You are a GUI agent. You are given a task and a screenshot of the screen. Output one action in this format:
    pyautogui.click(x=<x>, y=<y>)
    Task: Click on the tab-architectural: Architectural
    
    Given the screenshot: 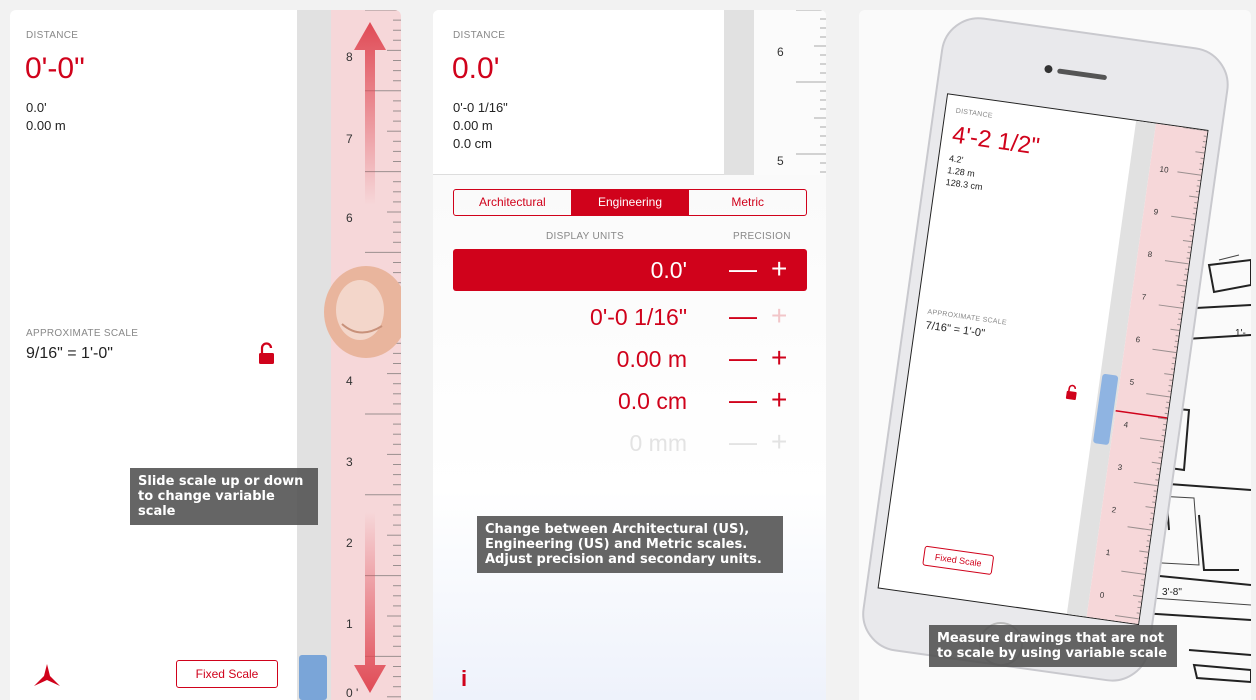 What is the action you would take?
    pyautogui.click(x=513, y=202)
    